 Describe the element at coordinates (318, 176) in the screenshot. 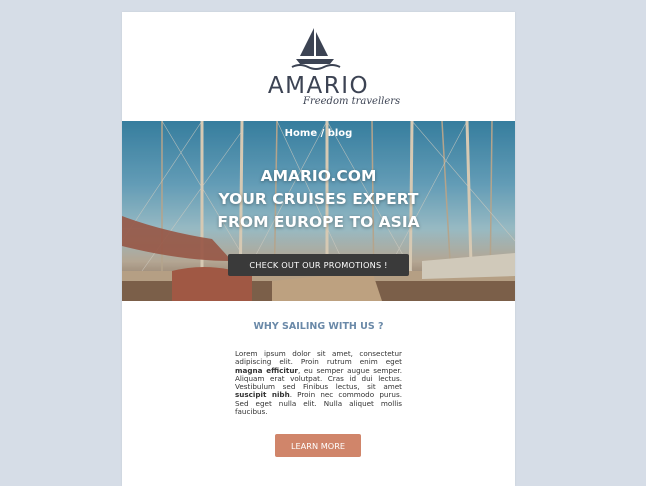

I see `headline-line: AMARIO.COM` at that location.